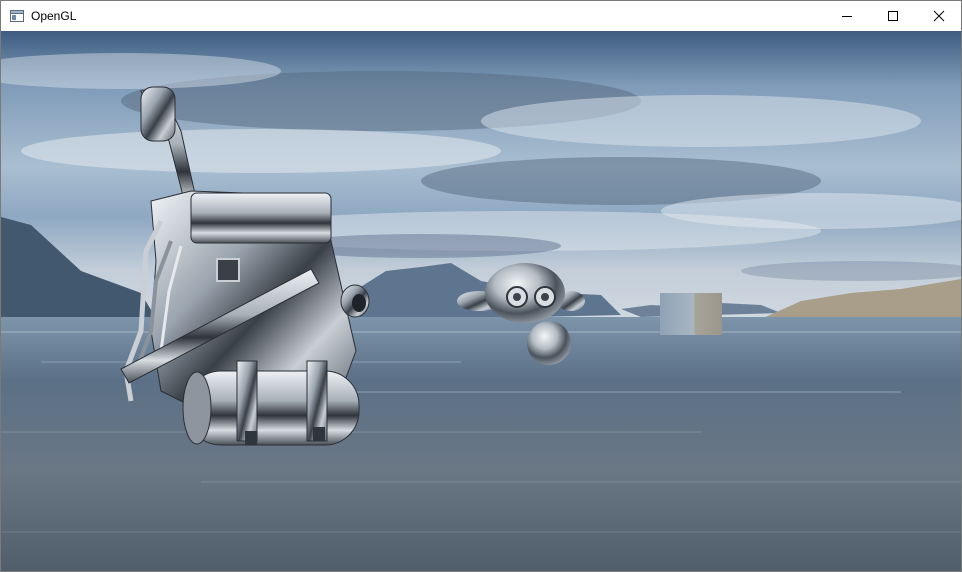 This screenshot has width=962, height=572. I want to click on title-bar: OpenGL, so click(481, 16).